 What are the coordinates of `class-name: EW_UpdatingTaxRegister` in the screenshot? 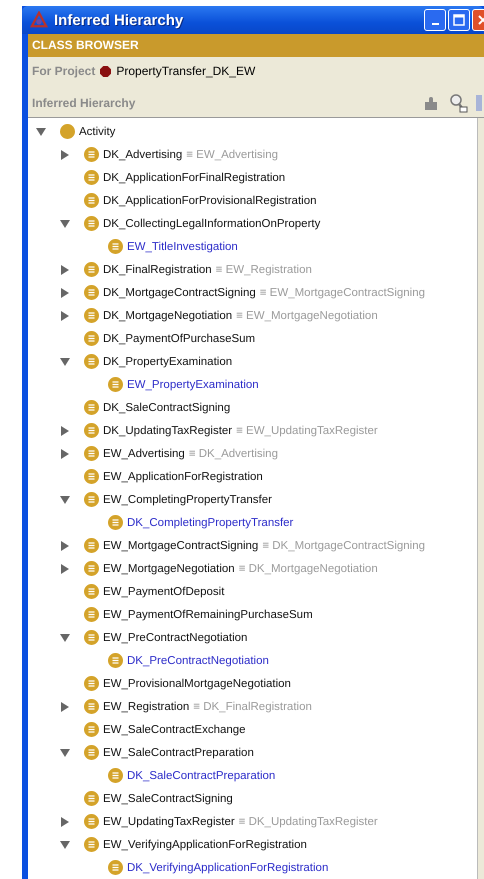 It's located at (169, 822).